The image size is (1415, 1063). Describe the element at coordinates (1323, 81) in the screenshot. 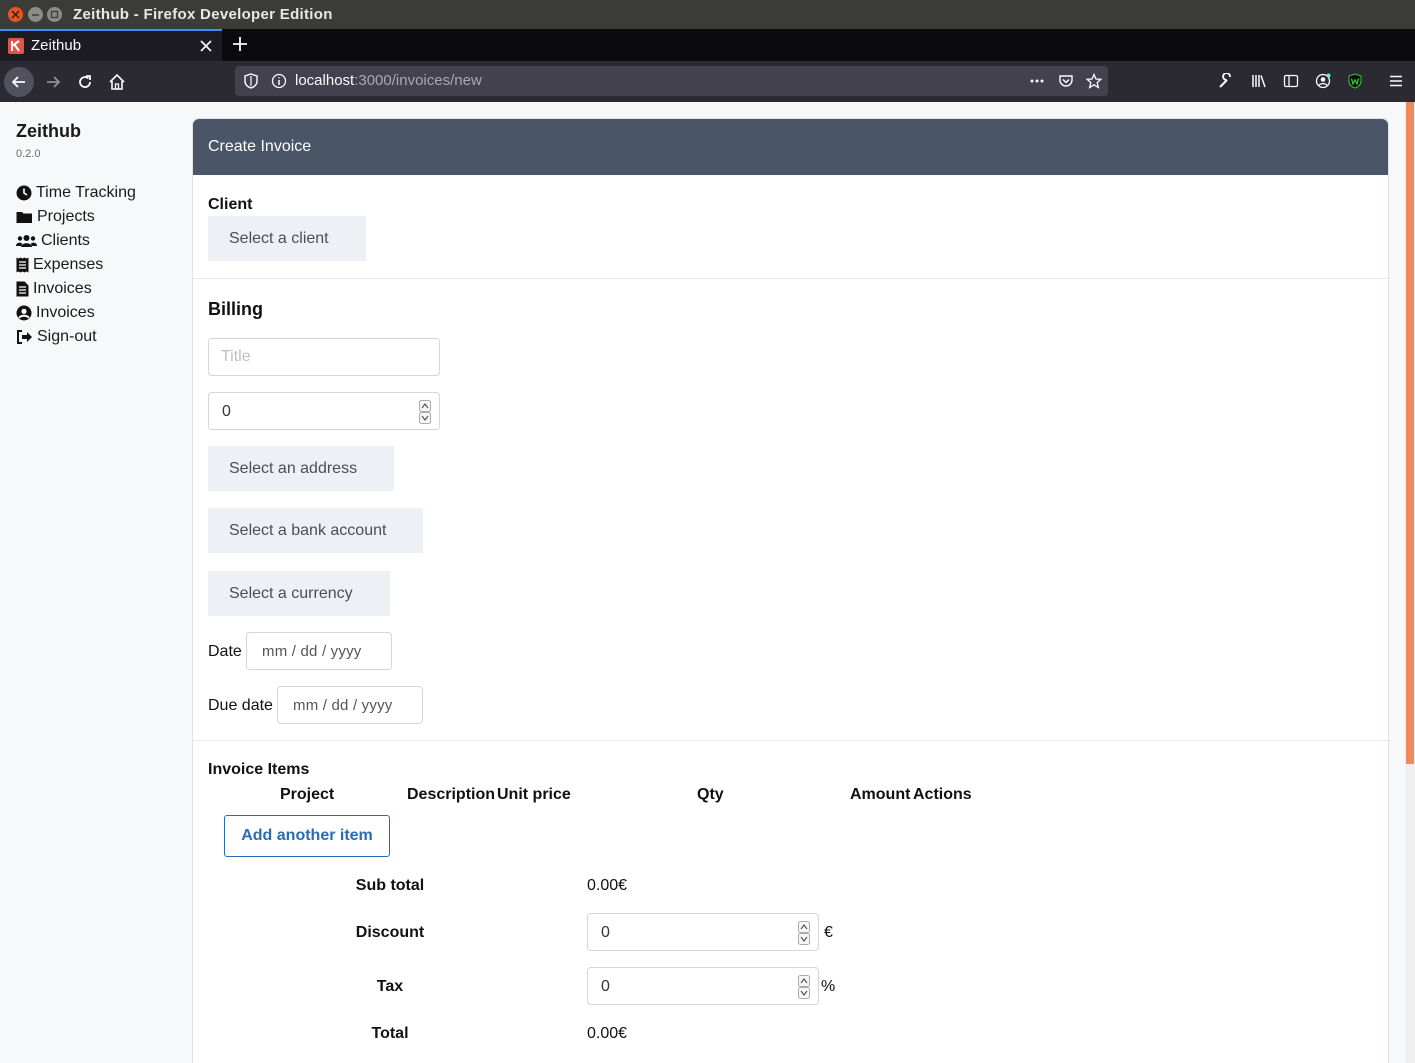

I see `account-icon` at that location.